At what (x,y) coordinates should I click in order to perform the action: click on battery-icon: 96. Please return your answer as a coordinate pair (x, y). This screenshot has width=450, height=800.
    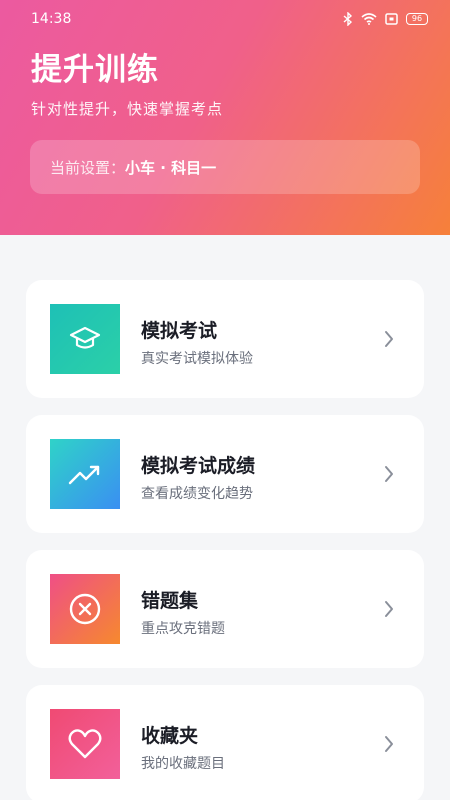
    Looking at the image, I should click on (417, 19).